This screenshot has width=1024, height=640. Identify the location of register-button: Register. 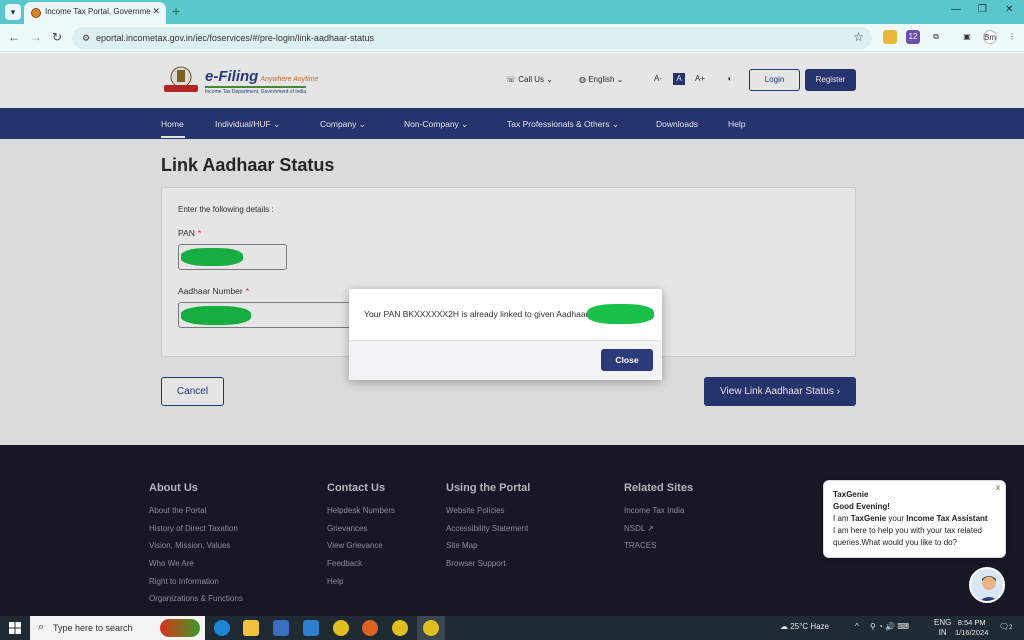
(830, 80).